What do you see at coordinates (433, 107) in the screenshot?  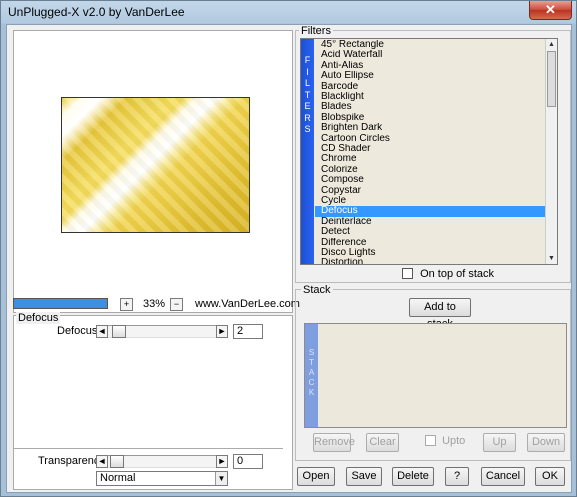 I see `filter-list-item: Blades` at bounding box center [433, 107].